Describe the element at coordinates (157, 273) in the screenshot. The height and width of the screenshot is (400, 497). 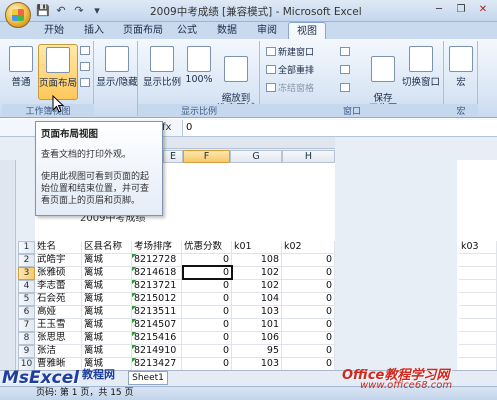
I see `table-cell: 8214618` at that location.